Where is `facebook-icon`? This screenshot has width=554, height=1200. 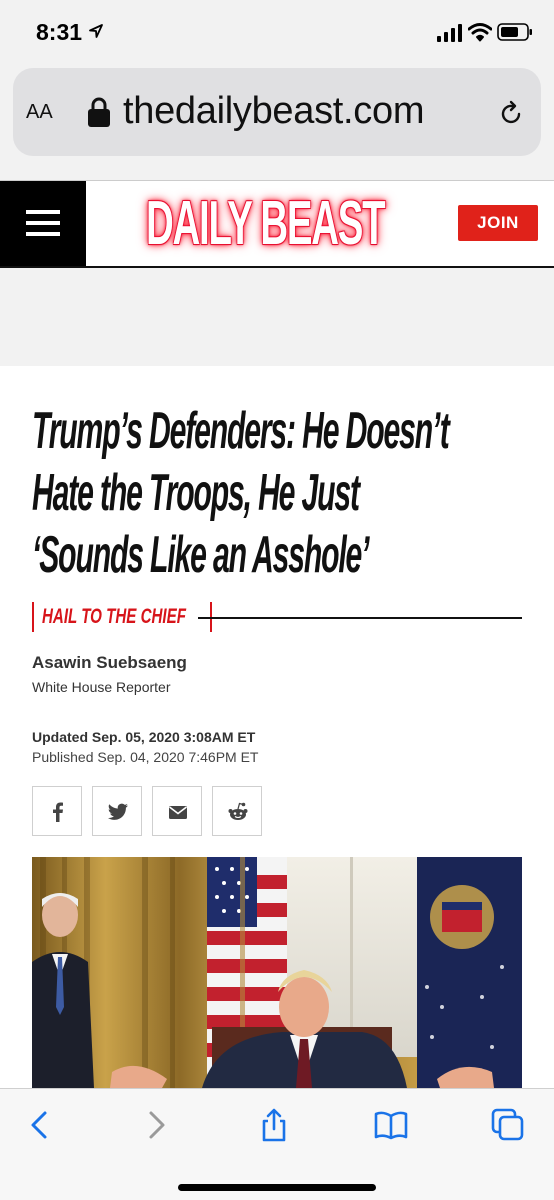 facebook-icon is located at coordinates (58, 812).